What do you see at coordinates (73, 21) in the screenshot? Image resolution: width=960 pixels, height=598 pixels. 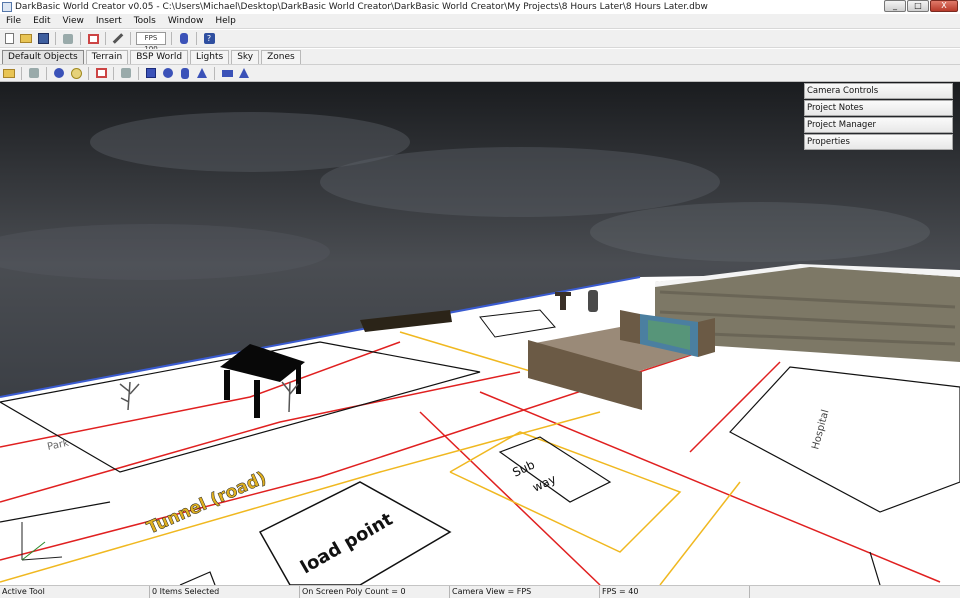 I see `menu-view: View` at bounding box center [73, 21].